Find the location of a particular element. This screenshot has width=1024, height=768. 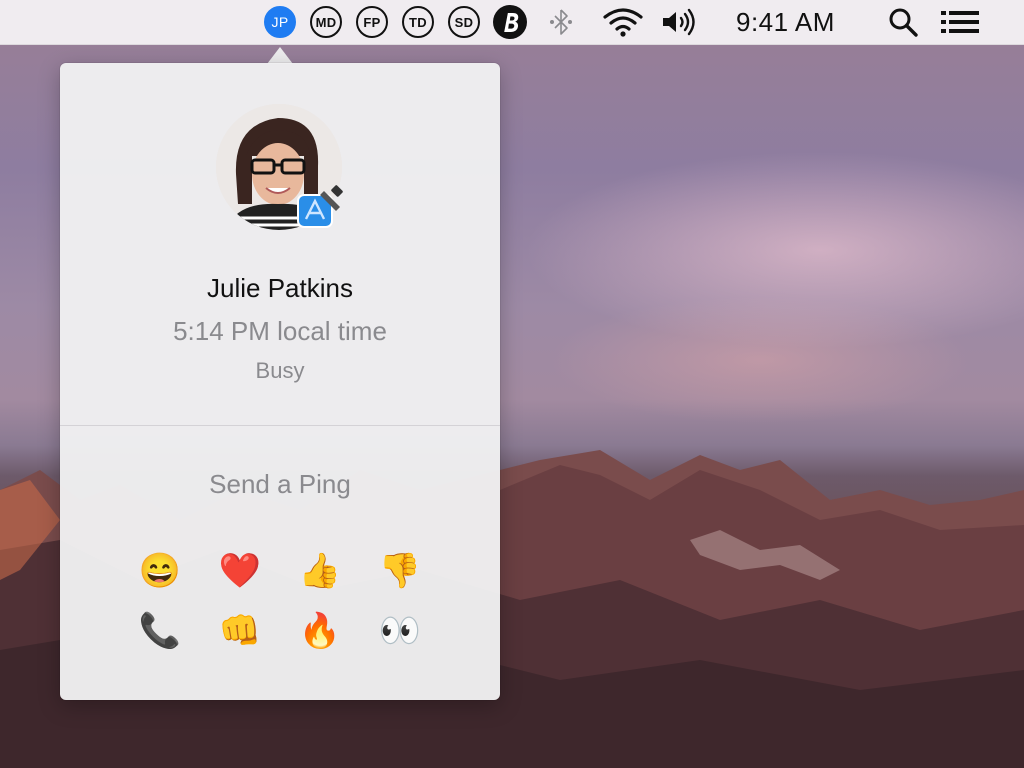

user-badge-sd-initials: SD is located at coordinates (464, 22).